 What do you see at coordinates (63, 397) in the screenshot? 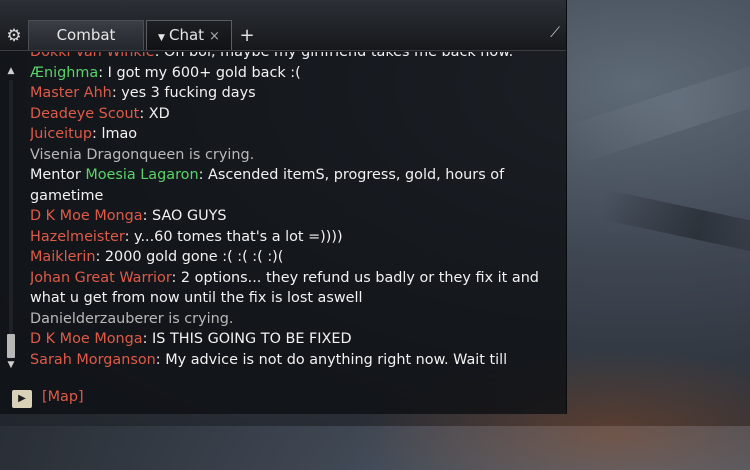
I see `map-link: [Map]` at bounding box center [63, 397].